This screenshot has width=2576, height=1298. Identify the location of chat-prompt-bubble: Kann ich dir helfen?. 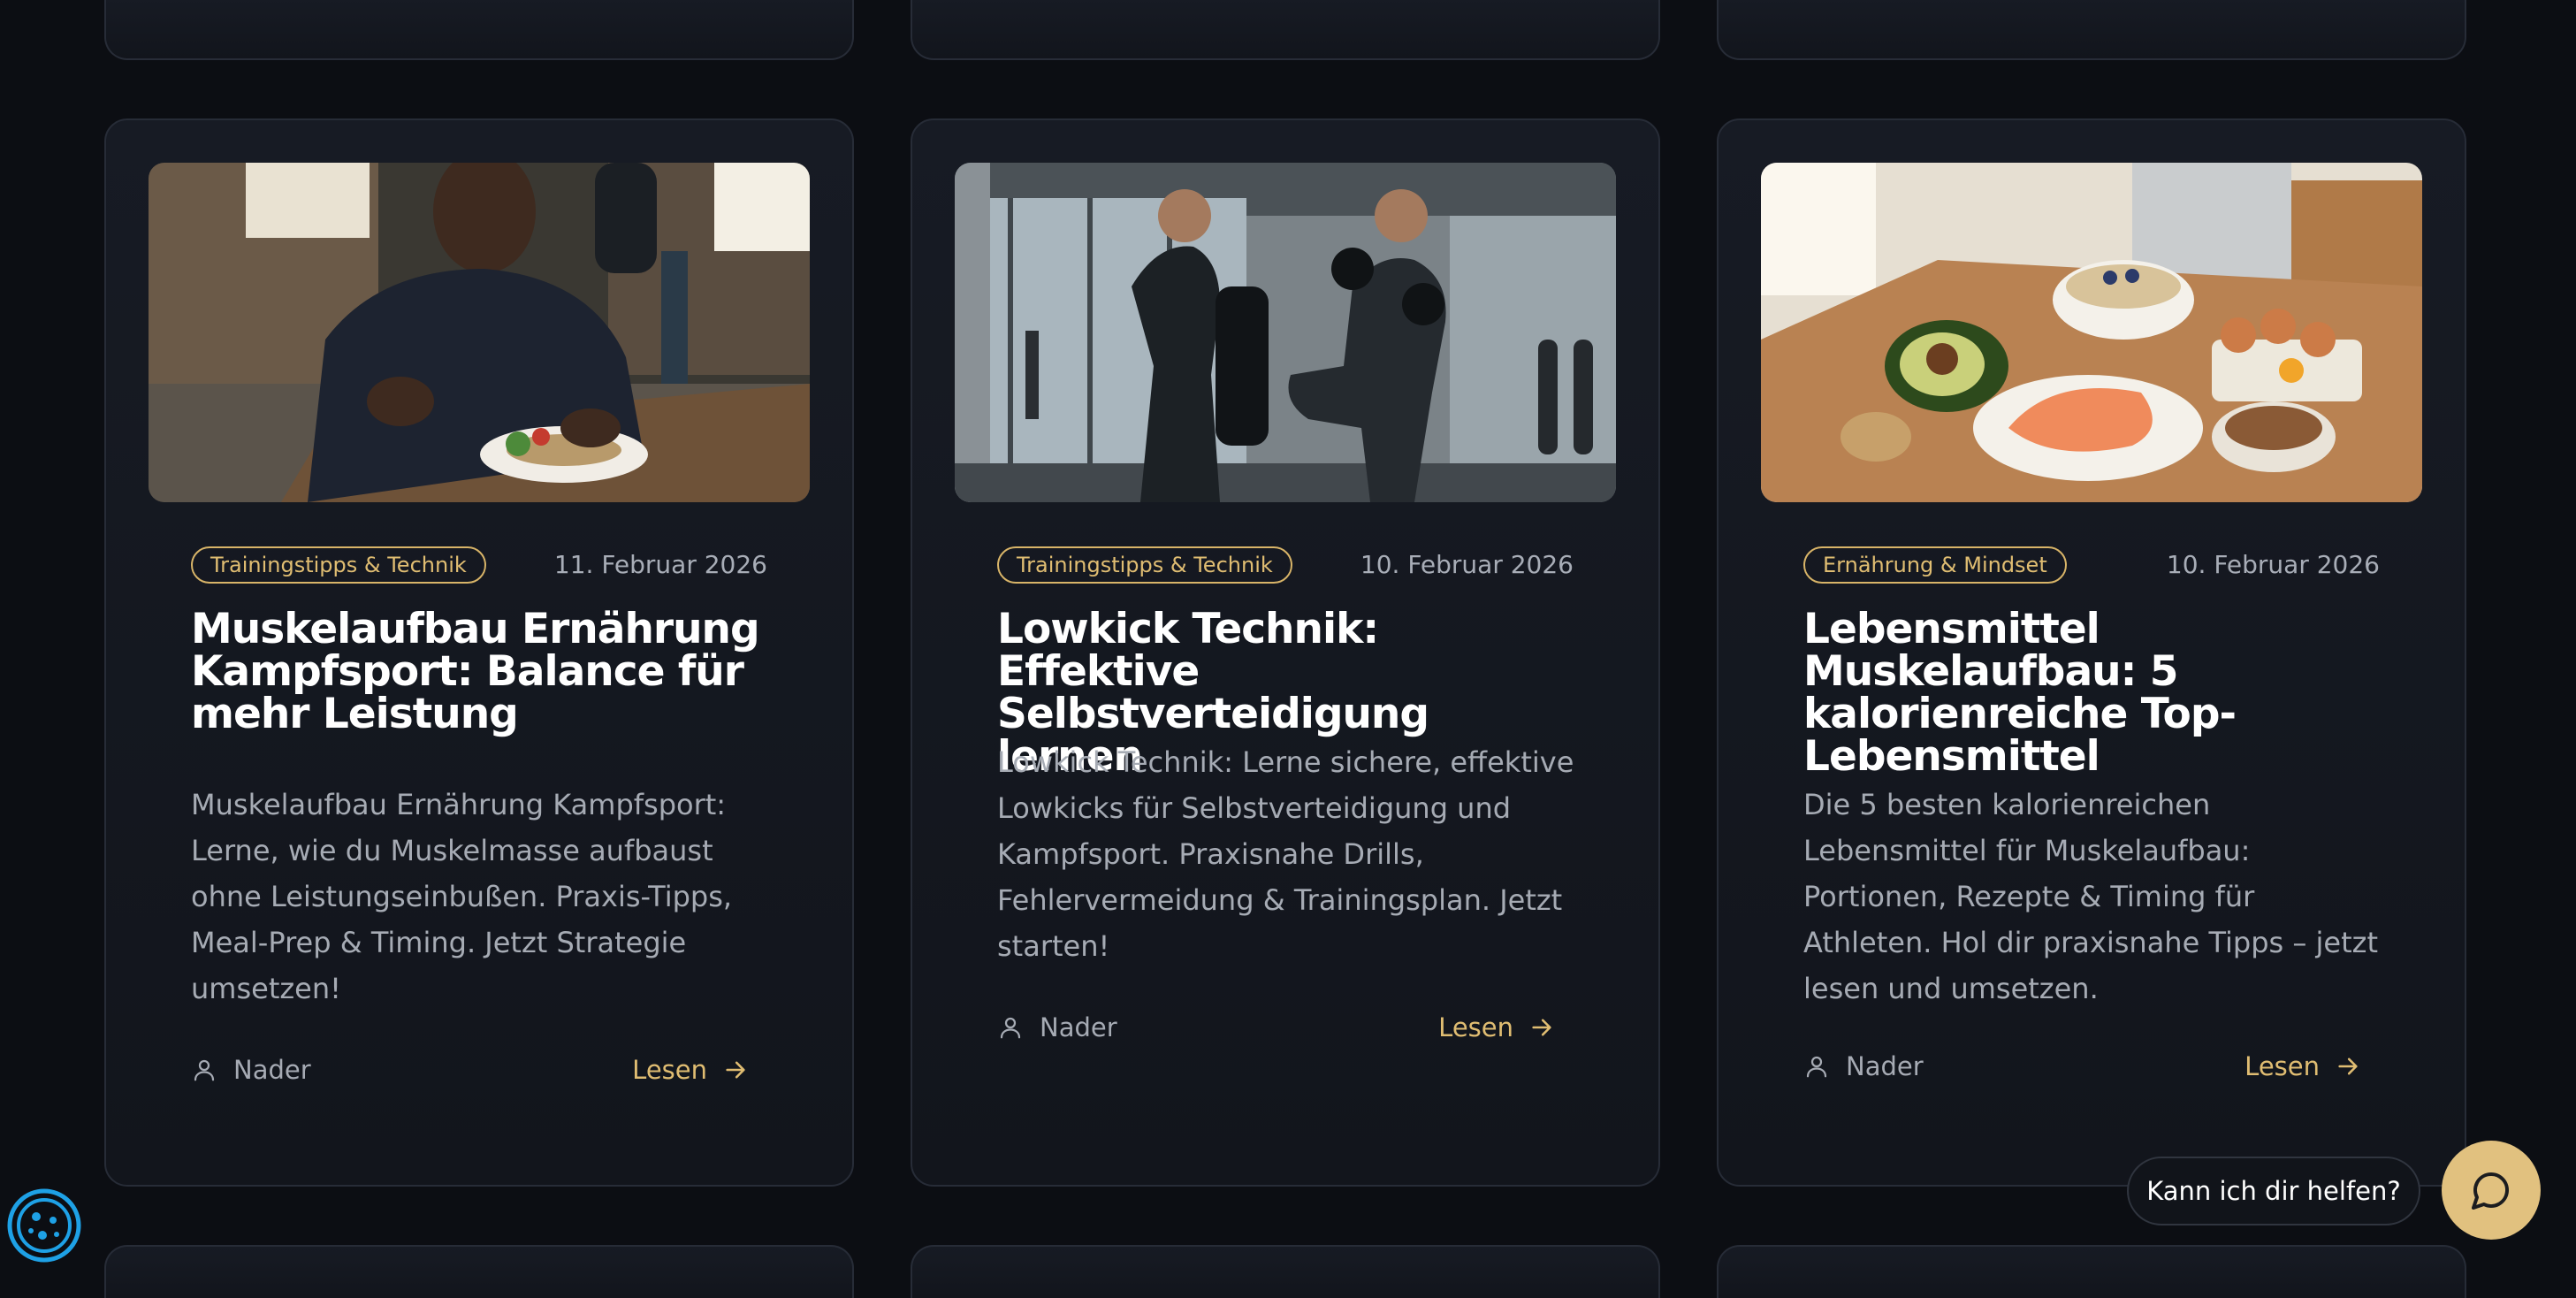
(2273, 1191).